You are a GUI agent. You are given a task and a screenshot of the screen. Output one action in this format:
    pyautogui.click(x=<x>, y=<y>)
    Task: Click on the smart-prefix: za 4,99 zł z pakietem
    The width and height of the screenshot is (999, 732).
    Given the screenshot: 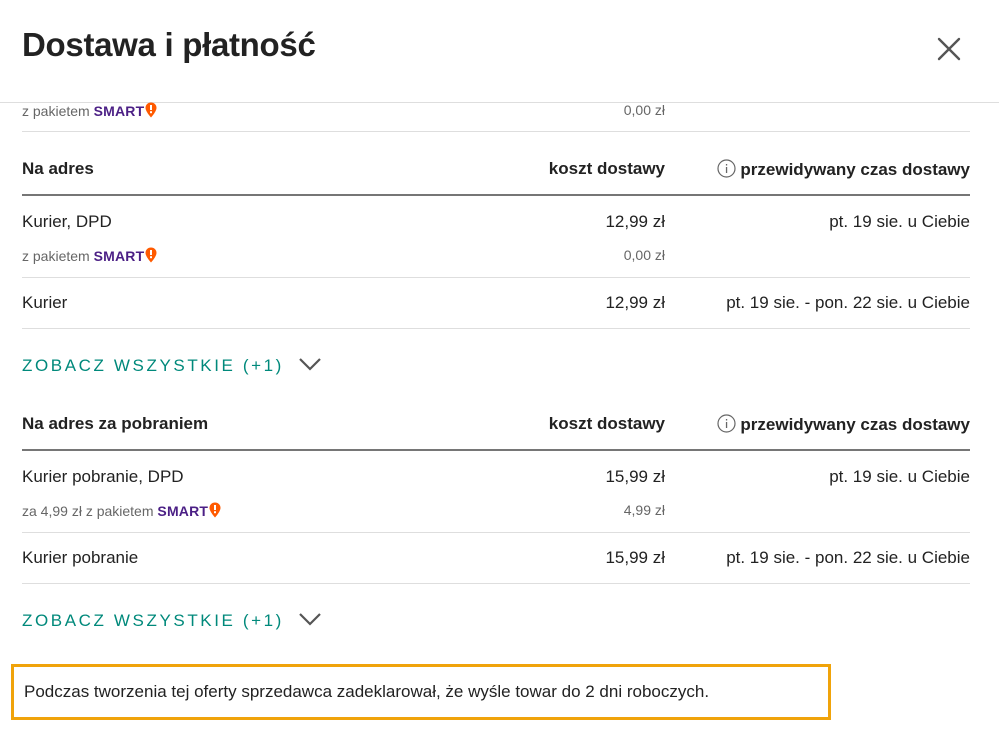 What is the action you would take?
    pyautogui.click(x=88, y=511)
    